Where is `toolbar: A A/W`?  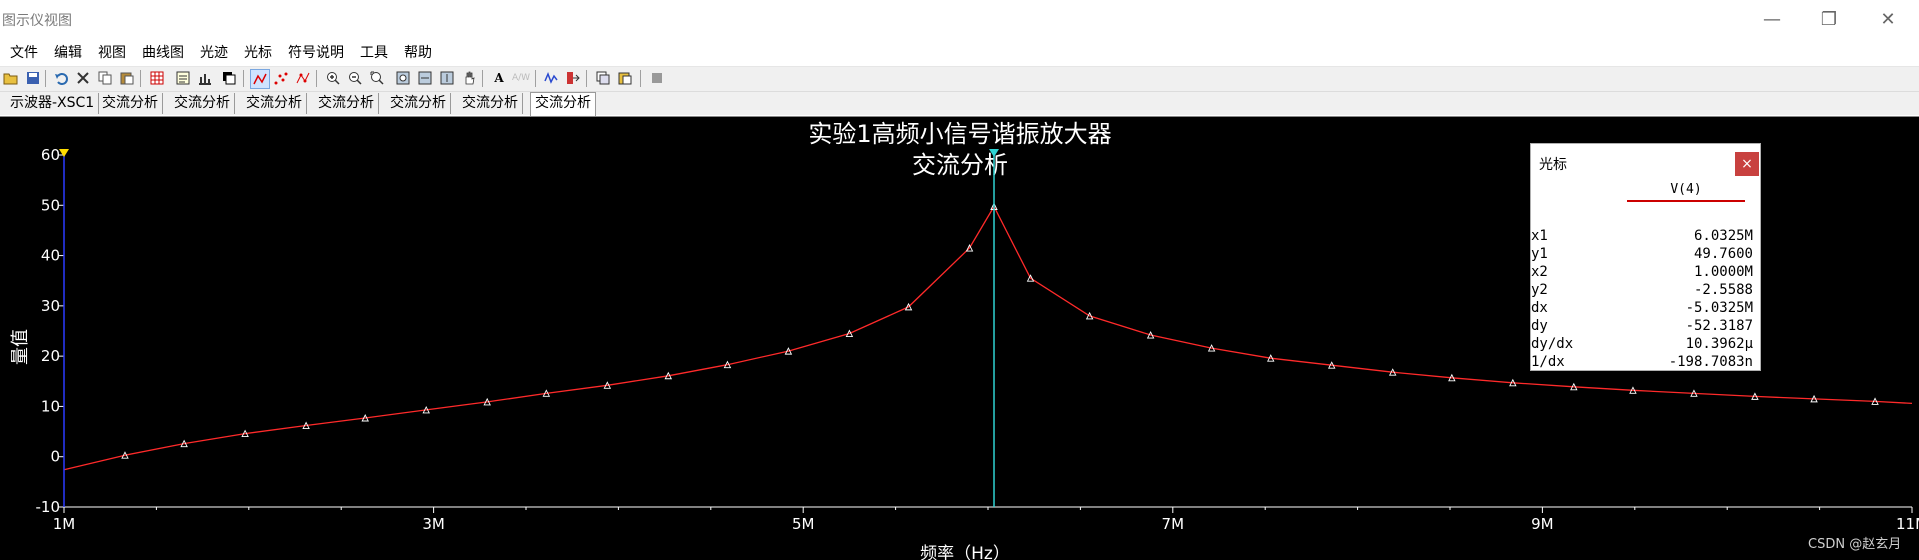 toolbar: A A/W is located at coordinates (959, 79).